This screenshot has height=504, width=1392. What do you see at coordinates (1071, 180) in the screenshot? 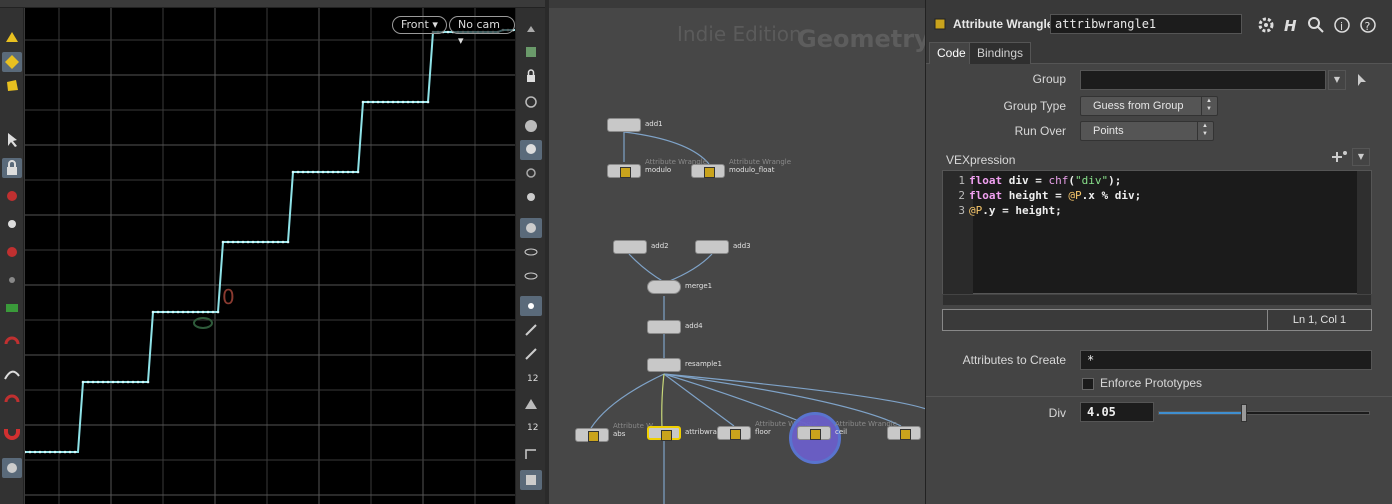
I see `code-token: (` at bounding box center [1071, 180].